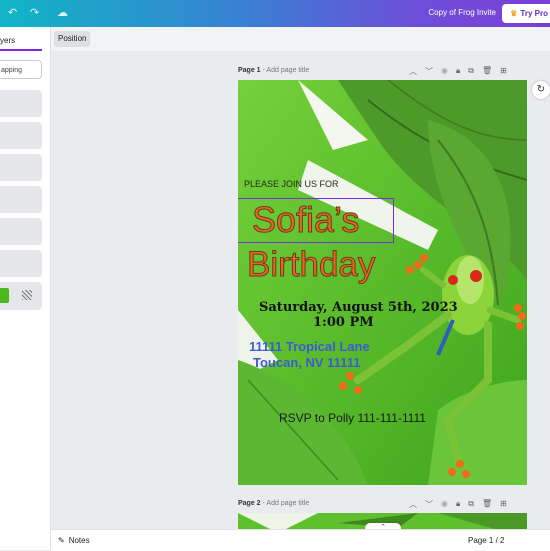 The height and width of the screenshot is (551, 550). What do you see at coordinates (286, 70) in the screenshot?
I see `page-1-title-input: - Add page title` at bounding box center [286, 70].